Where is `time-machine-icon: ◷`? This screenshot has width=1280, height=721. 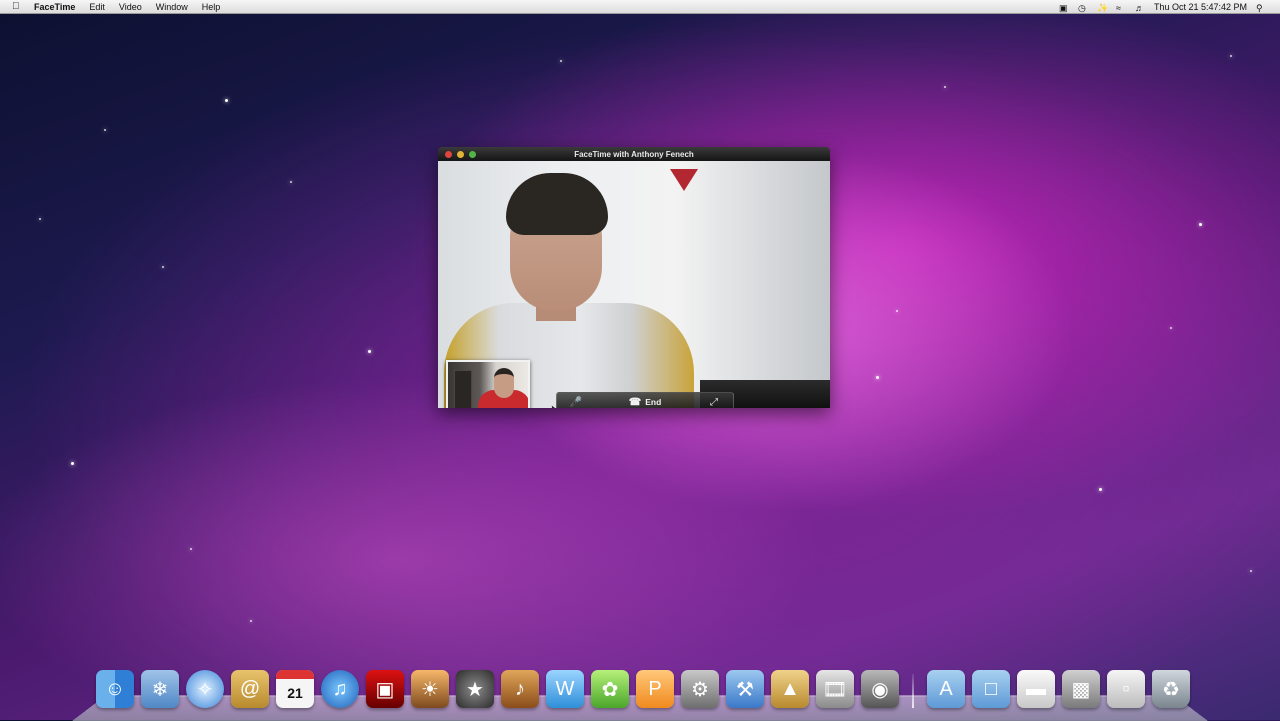
time-machine-icon: ◷ is located at coordinates (1083, 8).